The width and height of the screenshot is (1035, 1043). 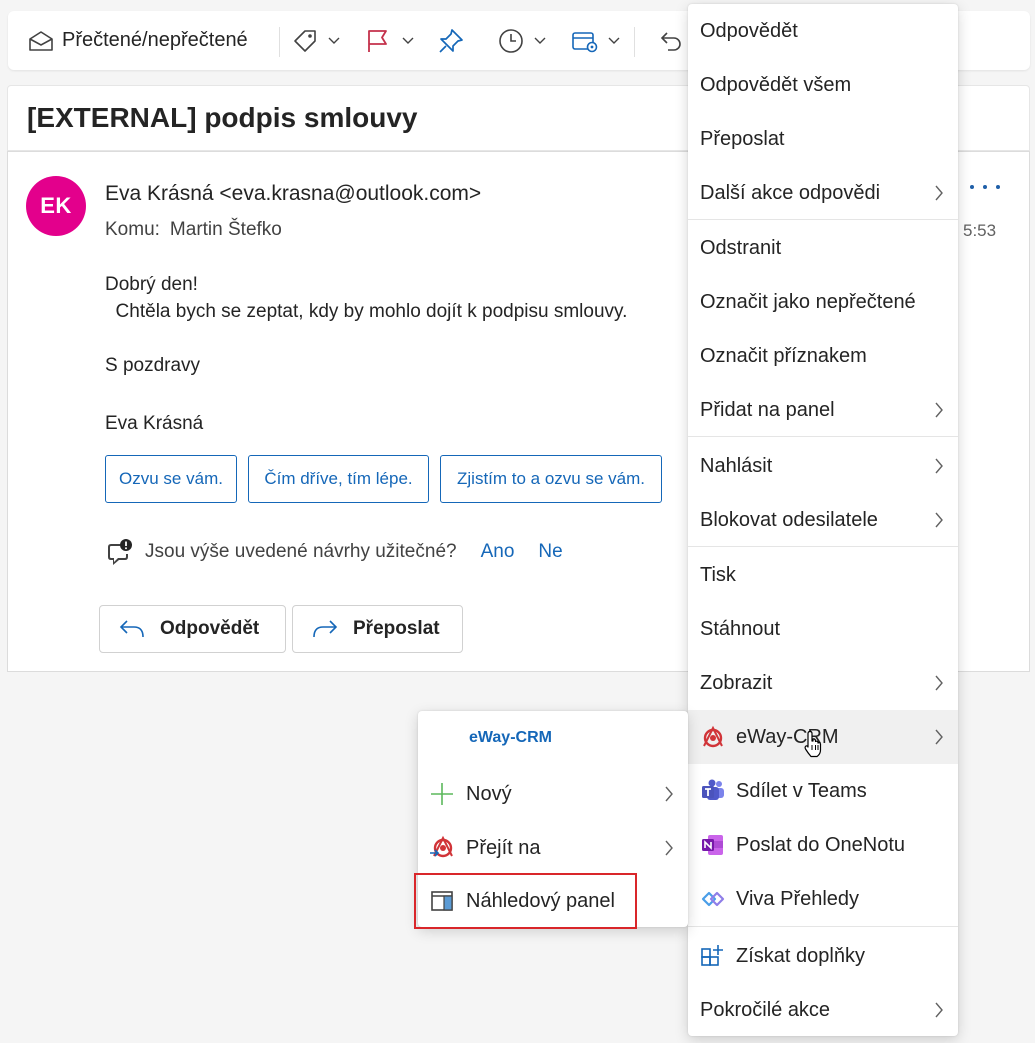 What do you see at coordinates (776, 84) in the screenshot?
I see `menu-item-label: Odpovědět všem` at bounding box center [776, 84].